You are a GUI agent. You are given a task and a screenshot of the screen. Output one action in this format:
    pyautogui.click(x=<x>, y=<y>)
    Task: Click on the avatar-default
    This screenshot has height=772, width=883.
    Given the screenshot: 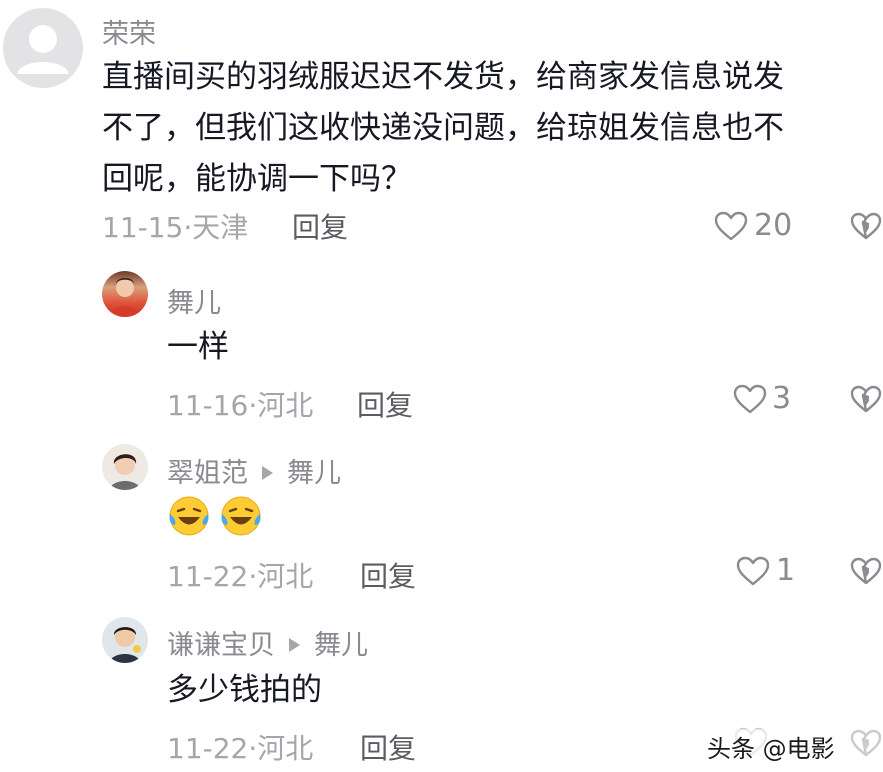 What is the action you would take?
    pyautogui.click(x=43, y=48)
    